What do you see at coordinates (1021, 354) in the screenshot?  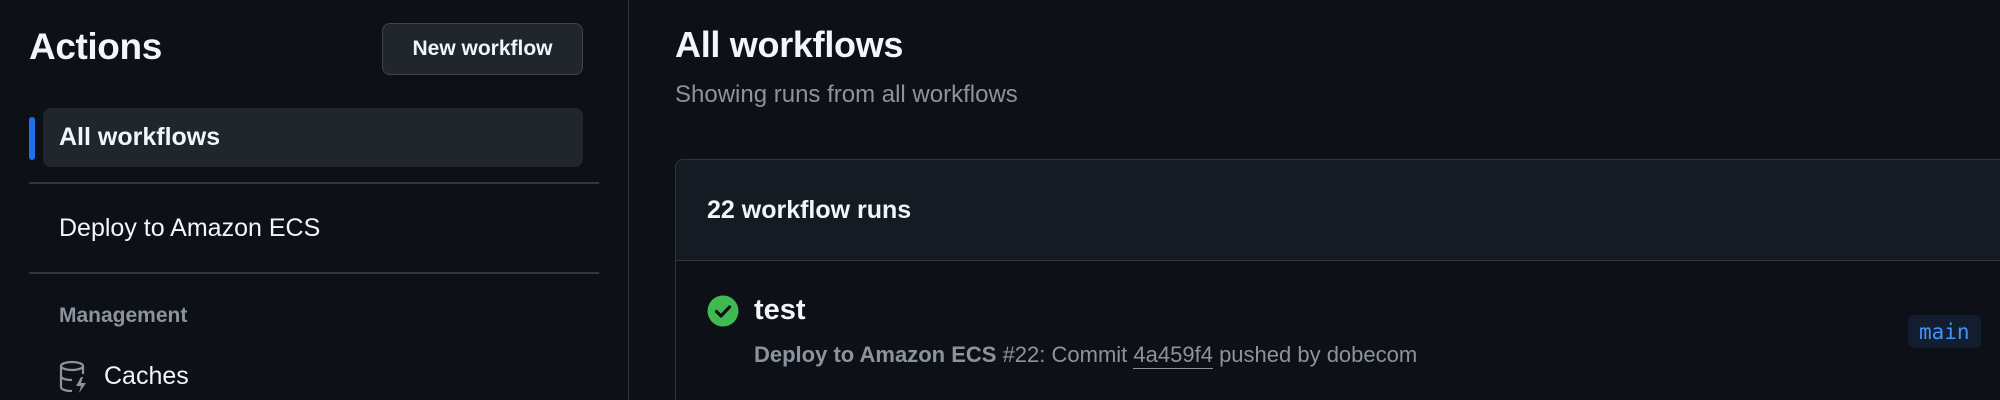 I see `run-number: #22` at bounding box center [1021, 354].